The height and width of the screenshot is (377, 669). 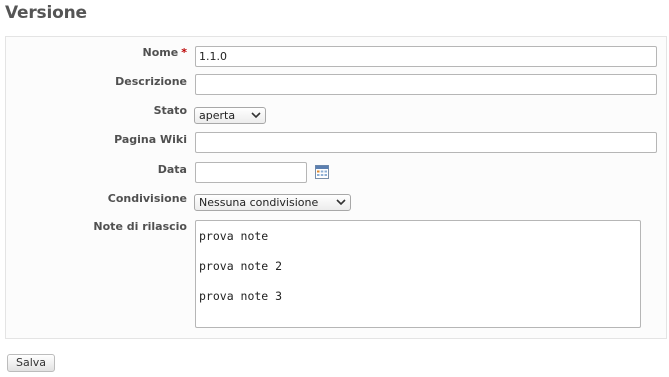 What do you see at coordinates (151, 81) in the screenshot?
I see `description-label: Descrizione` at bounding box center [151, 81].